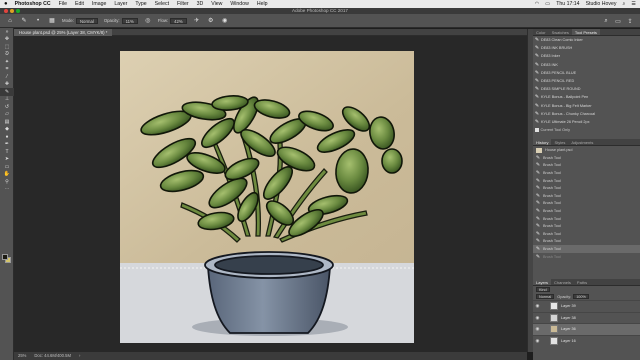  I want to click on history-item-selected: ✎ Brush Tool, so click(586, 249).